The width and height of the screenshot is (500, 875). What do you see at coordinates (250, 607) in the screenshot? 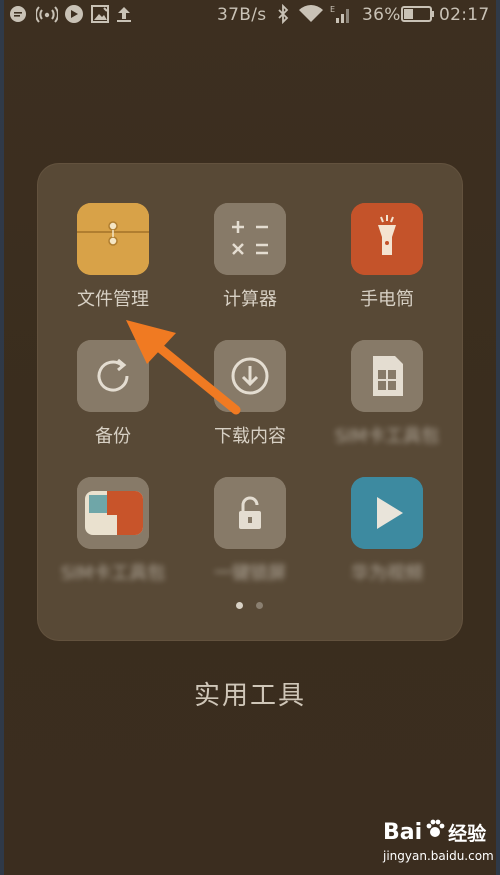
I see `page-indicator` at bounding box center [250, 607].